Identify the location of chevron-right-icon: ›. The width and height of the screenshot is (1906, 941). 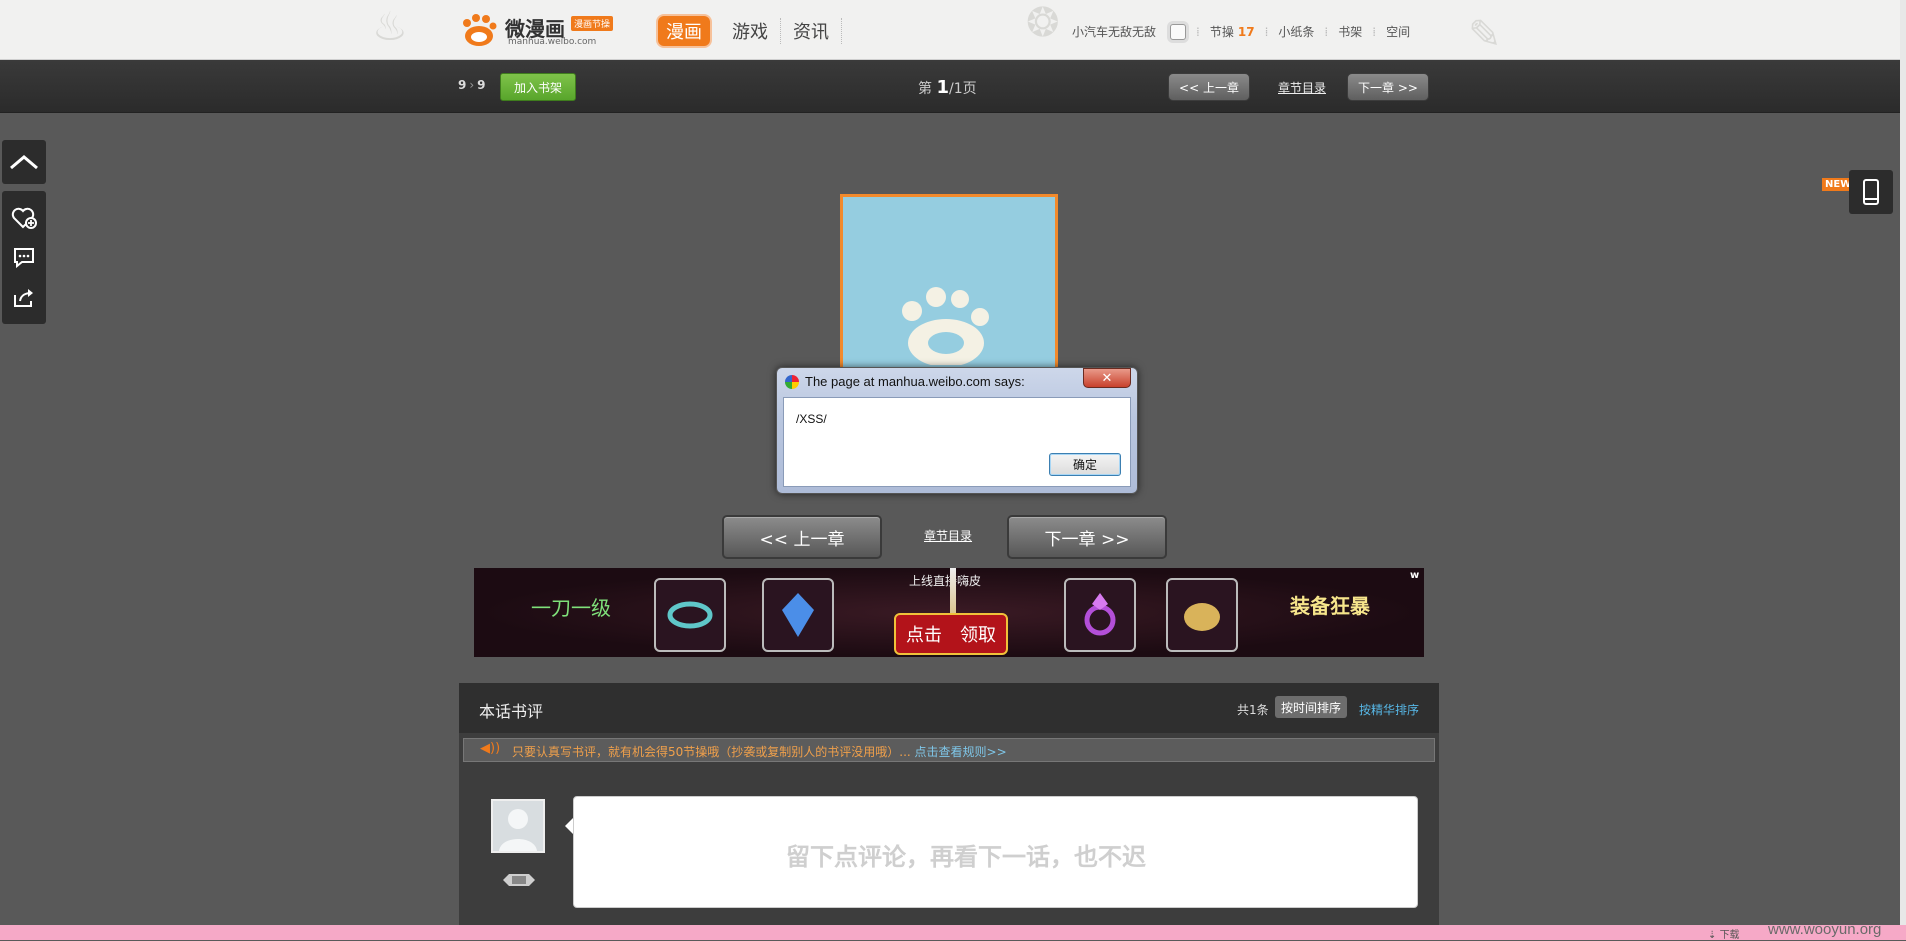
(472, 85).